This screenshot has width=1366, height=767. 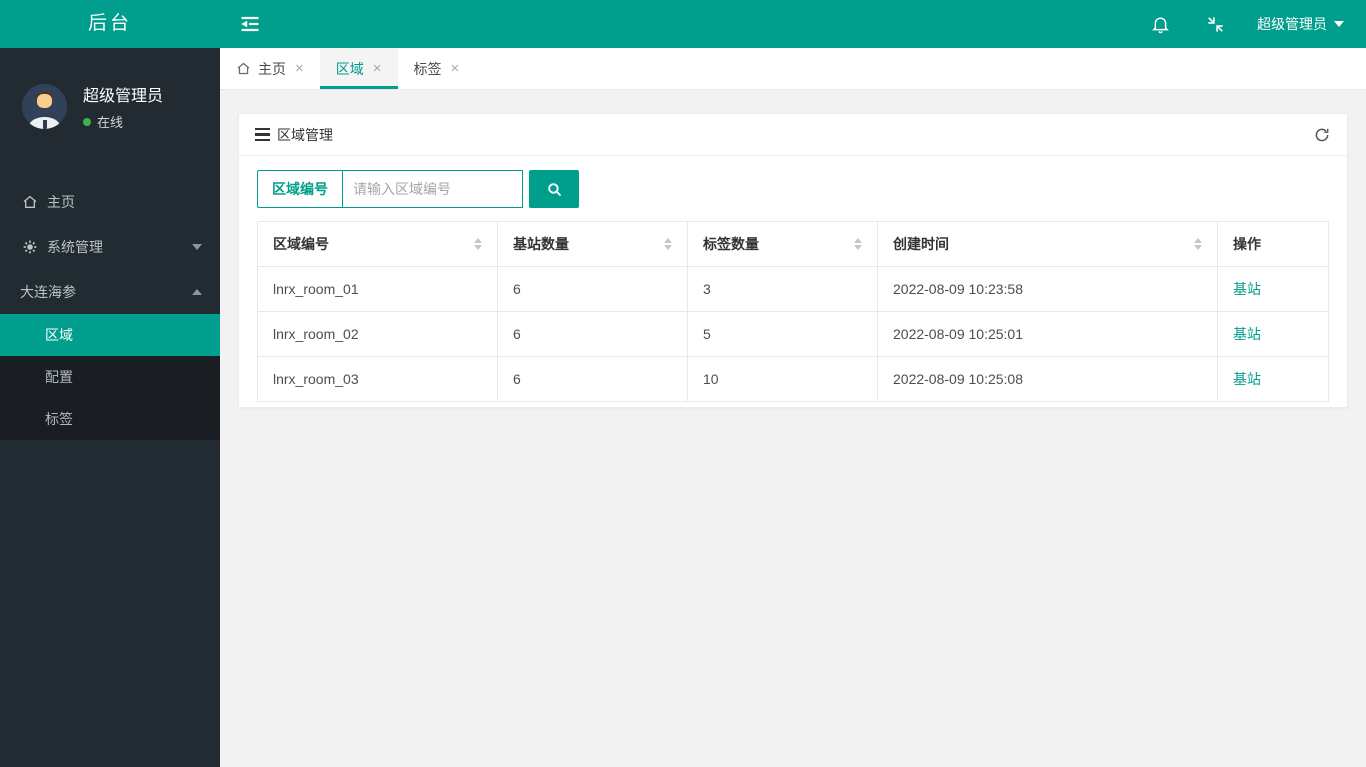 What do you see at coordinates (110, 291) in the screenshot?
I see `sidebar-item-dalian: 大连海参` at bounding box center [110, 291].